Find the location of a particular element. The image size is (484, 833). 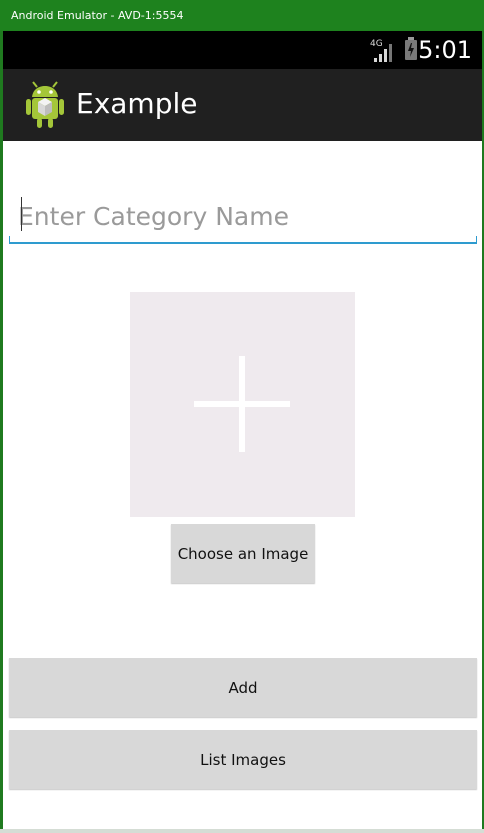

choose-image-button: Choose an Image is located at coordinates (243, 553).